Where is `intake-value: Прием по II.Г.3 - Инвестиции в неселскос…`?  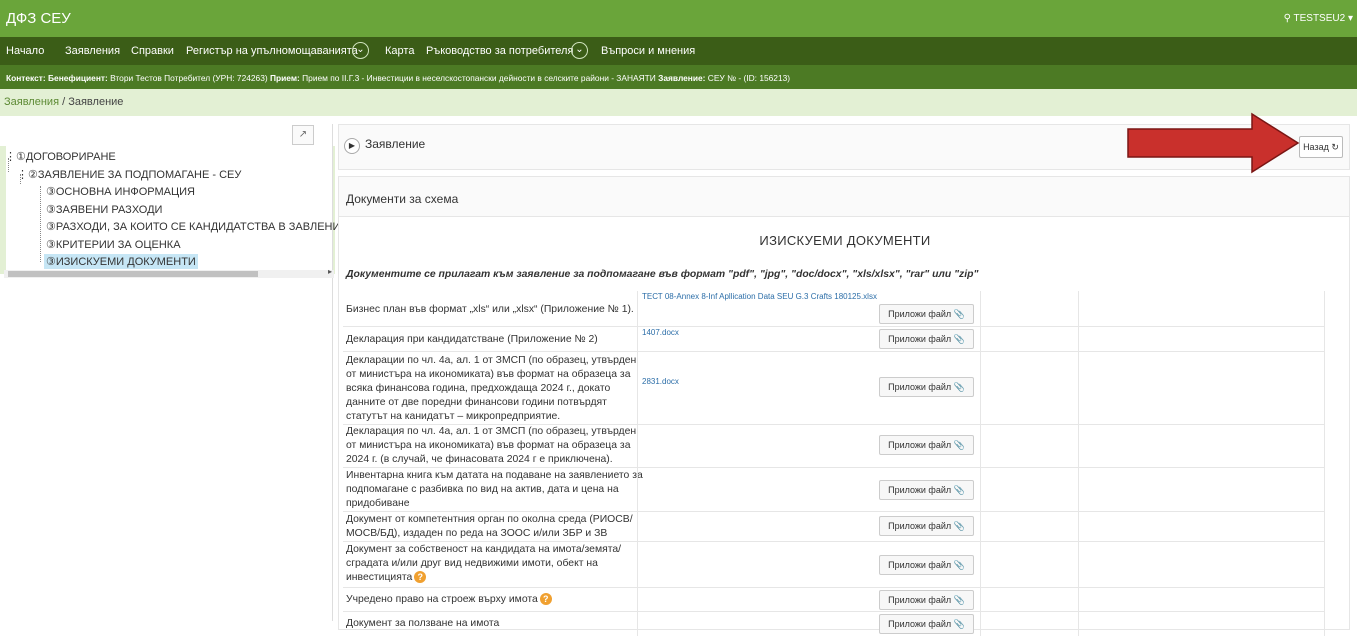
intake-value: Прием по II.Г.3 - Инвестиции в неселскос… is located at coordinates (479, 78).